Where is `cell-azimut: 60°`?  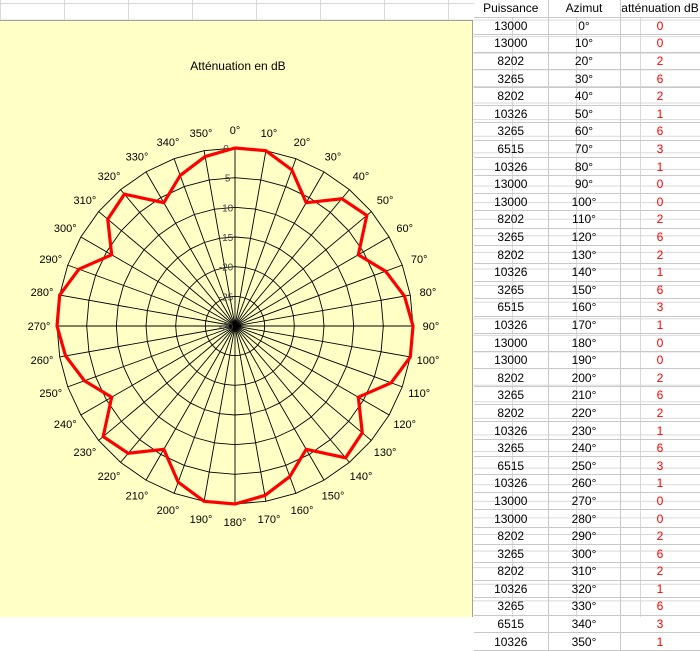 cell-azimut: 60° is located at coordinates (584, 131).